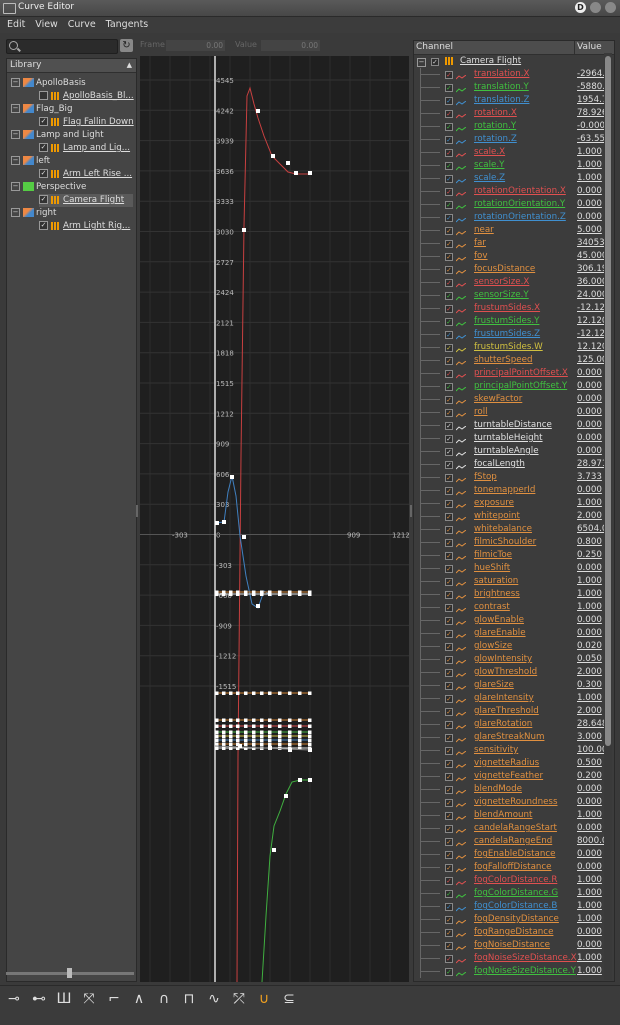 The height and width of the screenshot is (1025, 620). I want to click on channel-row: ✓ rotation.Z -63.55, so click(514, 139).